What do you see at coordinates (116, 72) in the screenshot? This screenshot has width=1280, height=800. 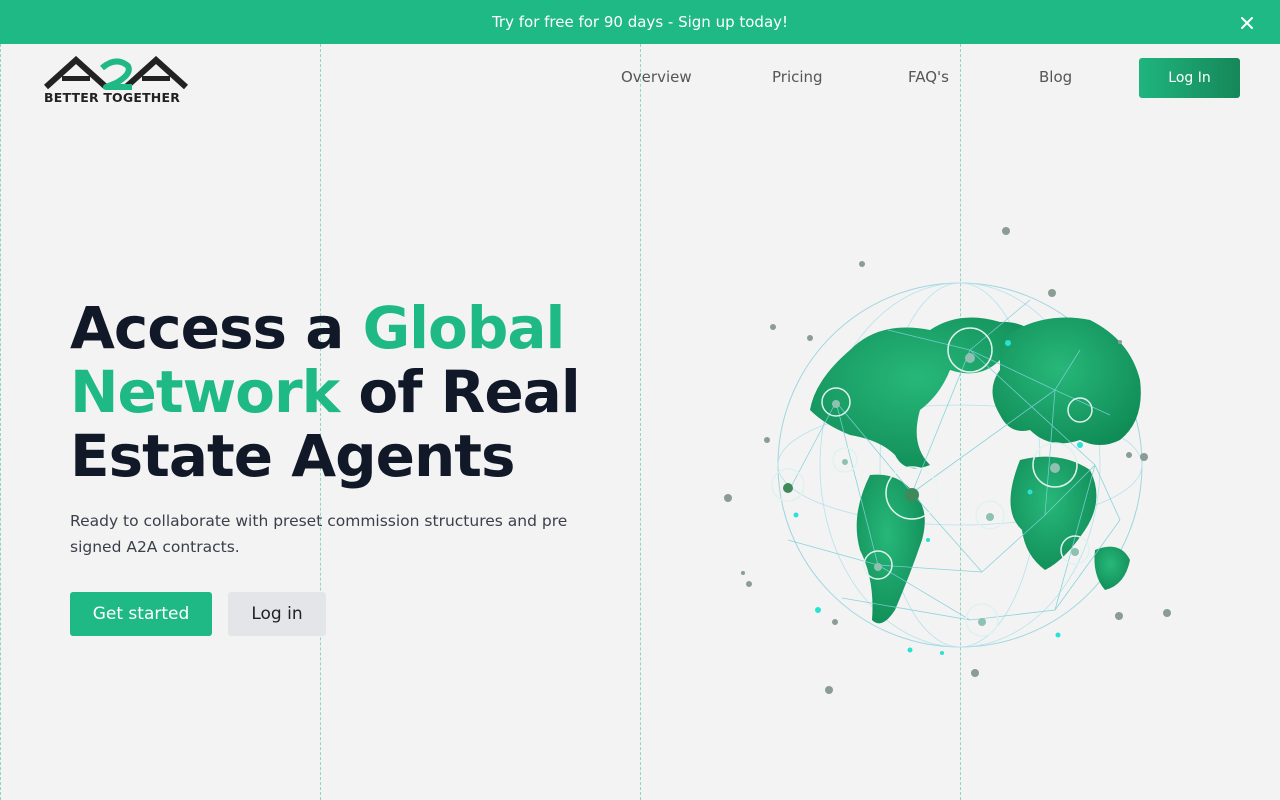 I see `logo-mark-icon` at bounding box center [116, 72].